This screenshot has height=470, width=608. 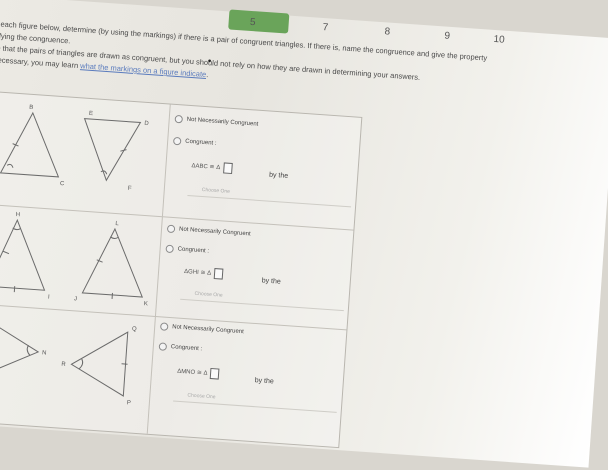 I want to click on vertex-label: J, so click(x=75, y=299).